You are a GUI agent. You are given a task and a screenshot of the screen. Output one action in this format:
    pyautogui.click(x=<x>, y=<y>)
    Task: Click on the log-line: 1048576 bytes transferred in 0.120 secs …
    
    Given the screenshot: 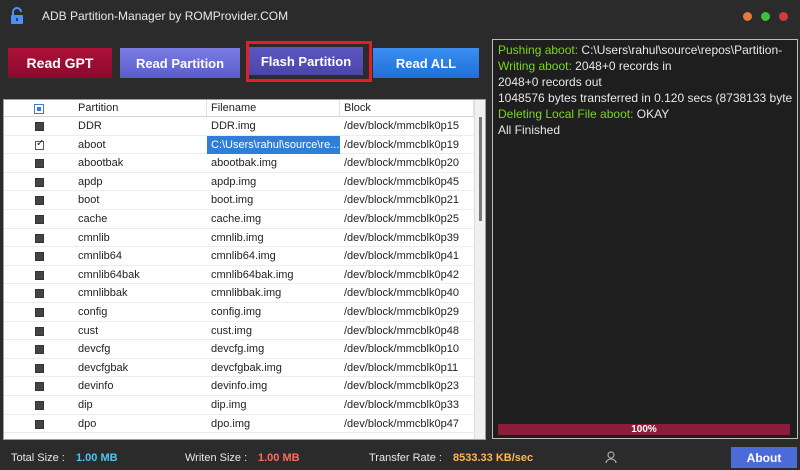 What is the action you would take?
    pyautogui.click(x=645, y=98)
    